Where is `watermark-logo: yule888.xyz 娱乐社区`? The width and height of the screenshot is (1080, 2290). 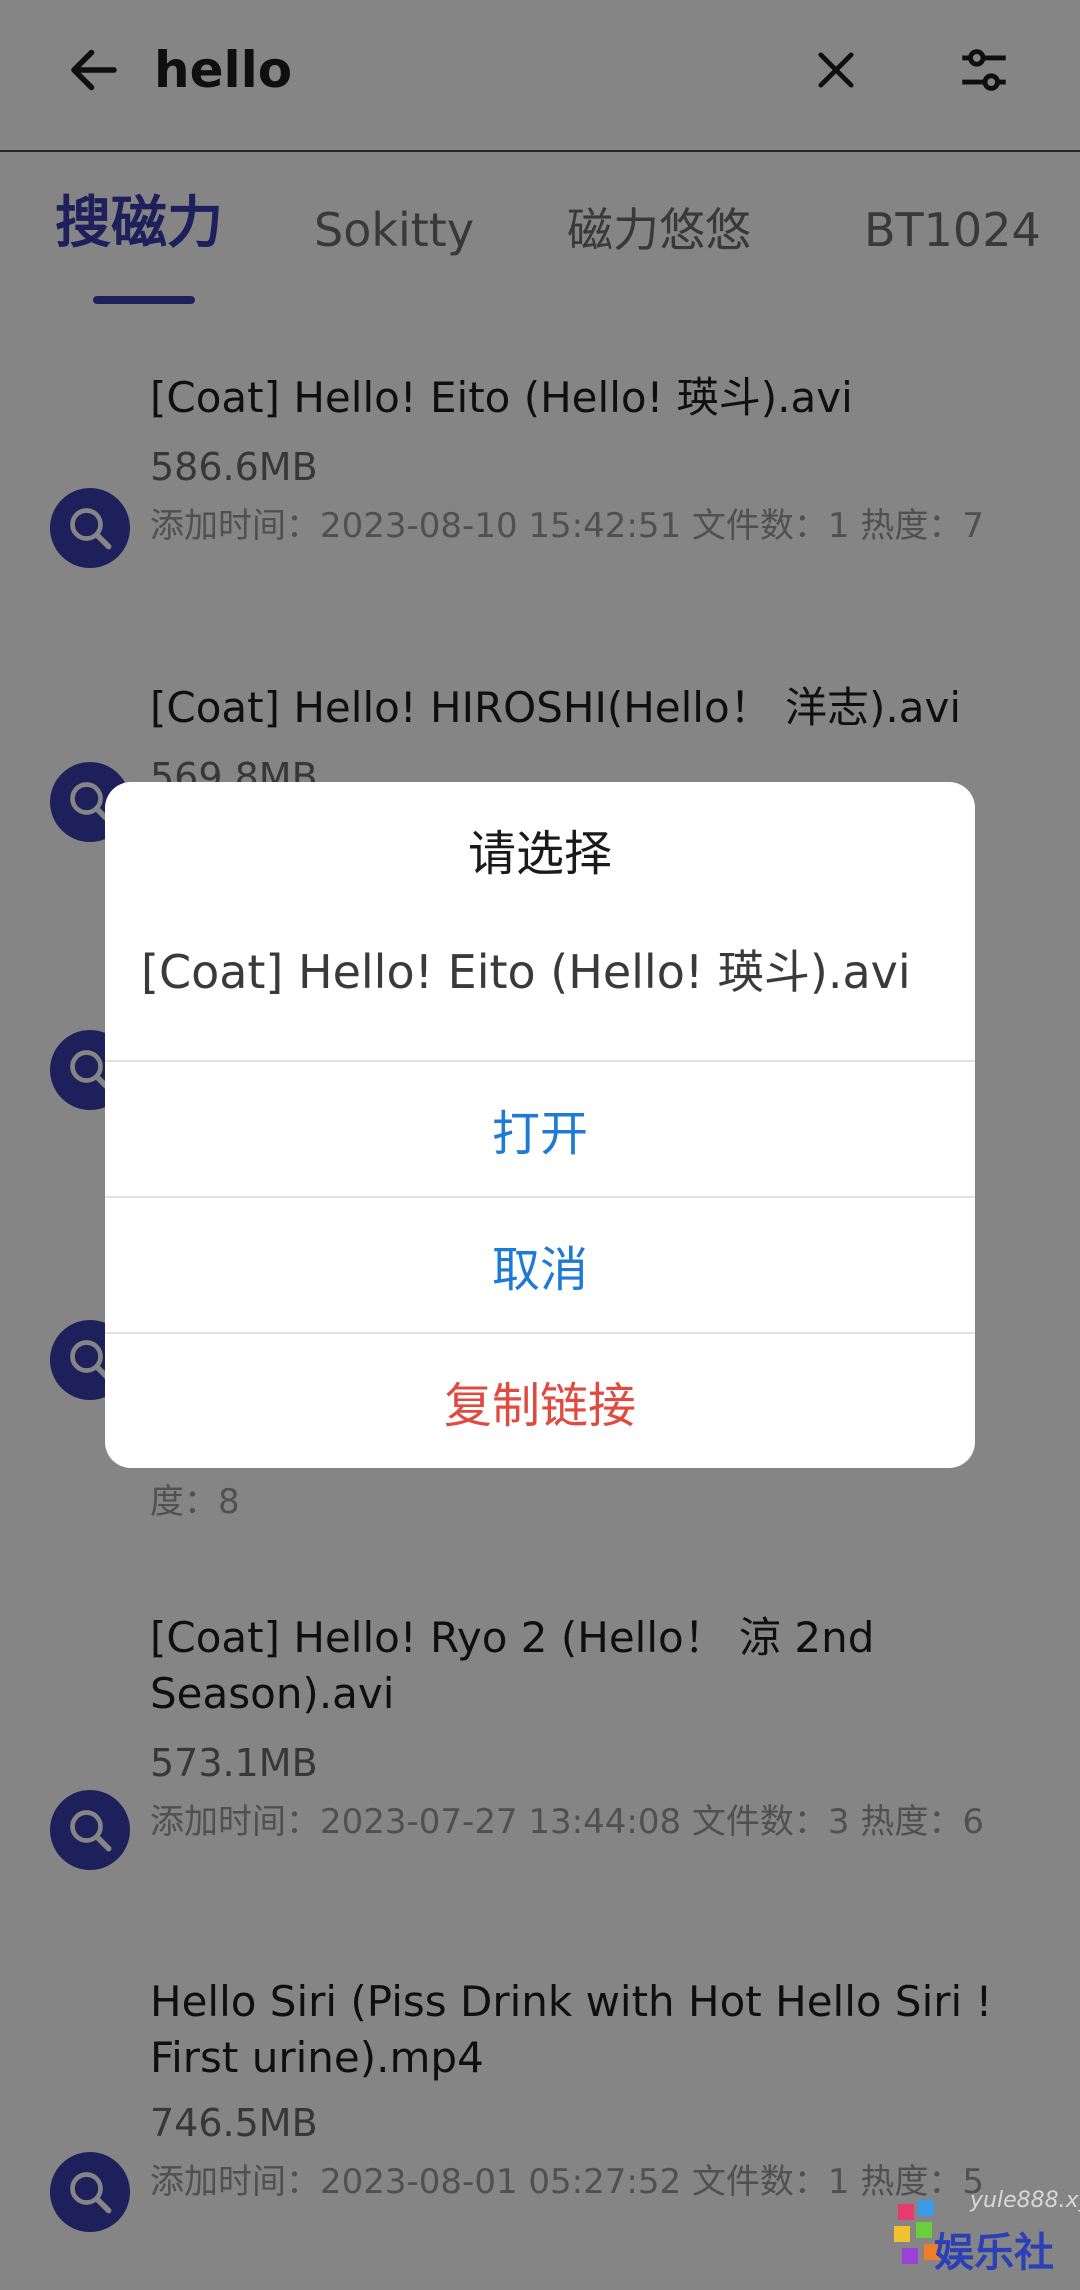
watermark-logo: yule888.xyz 娱乐社区 is located at coordinates (985, 2235).